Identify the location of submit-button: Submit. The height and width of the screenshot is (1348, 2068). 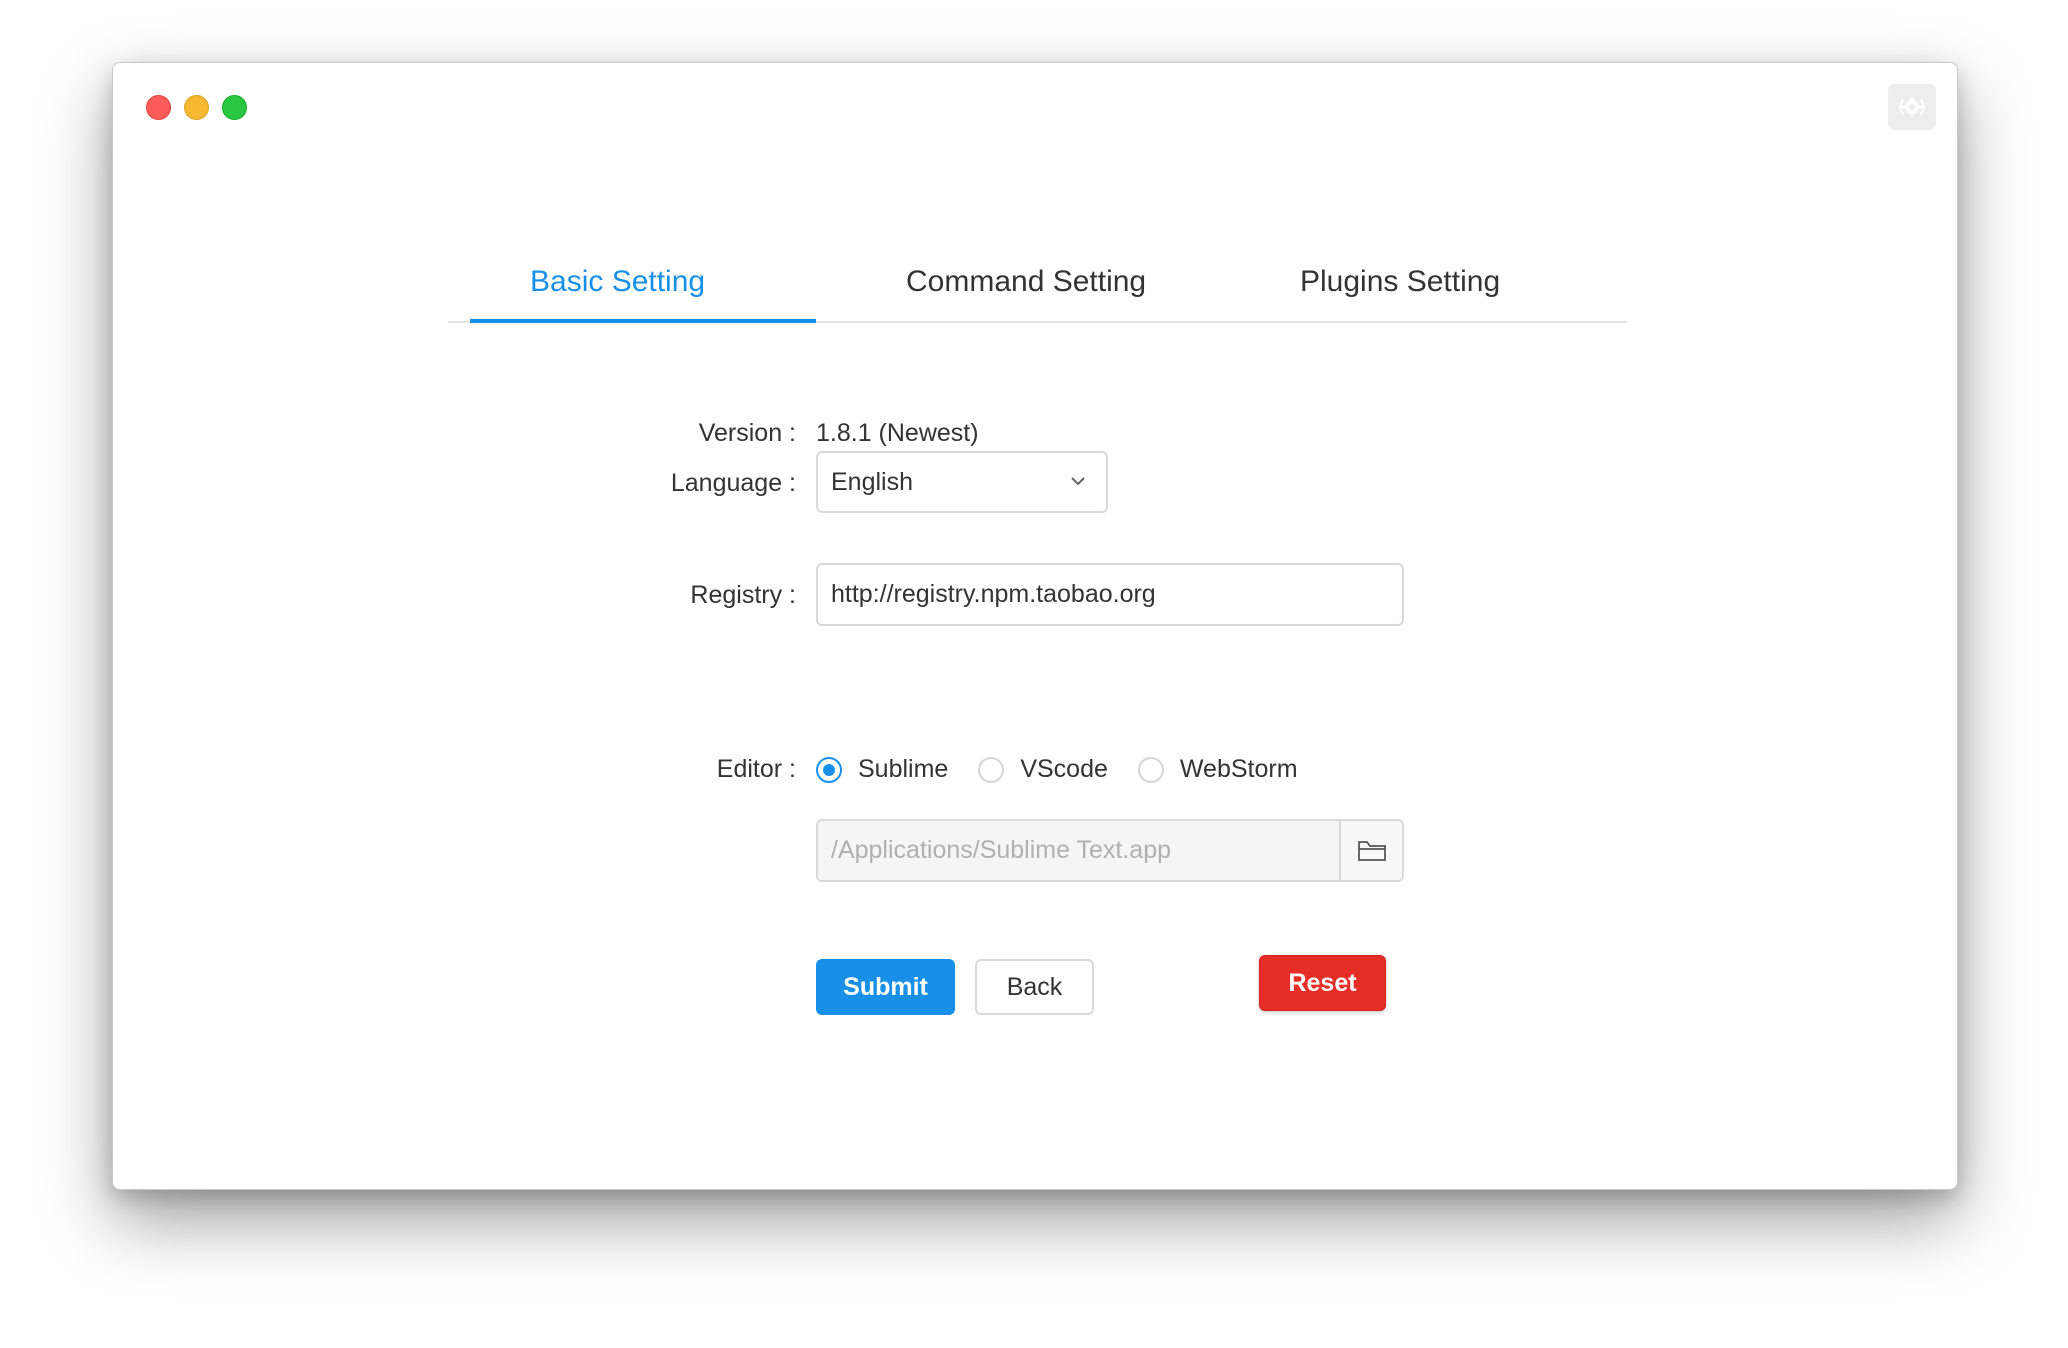
(885, 987).